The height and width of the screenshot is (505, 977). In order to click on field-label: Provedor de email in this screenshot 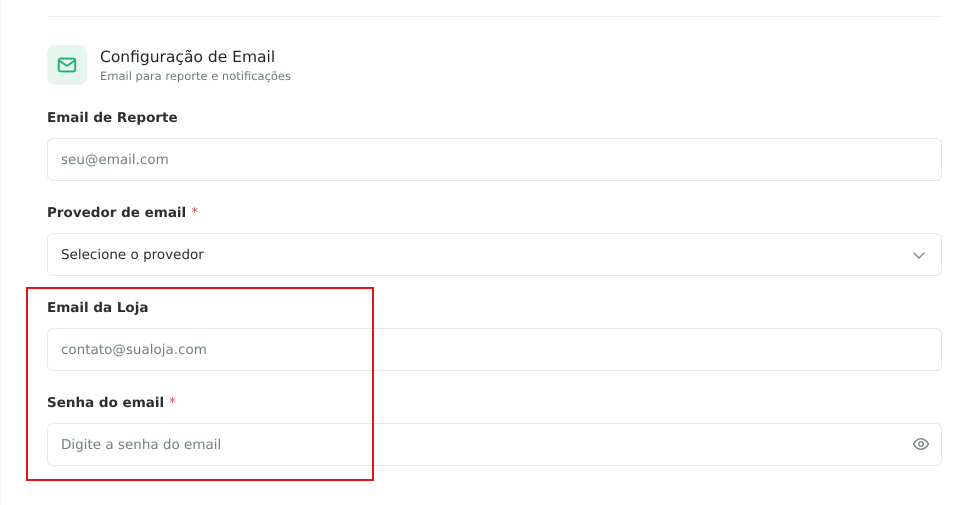, I will do `click(116, 213)`.